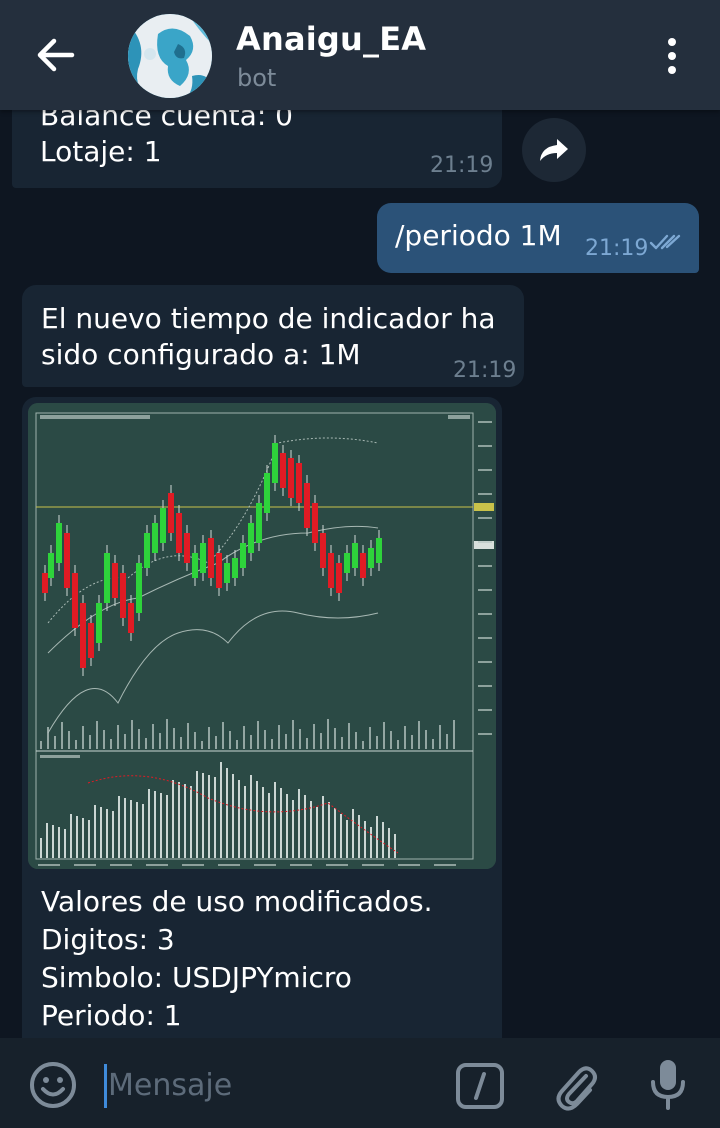 The image size is (720, 1128). I want to click on attach-button, so click(576, 1085).